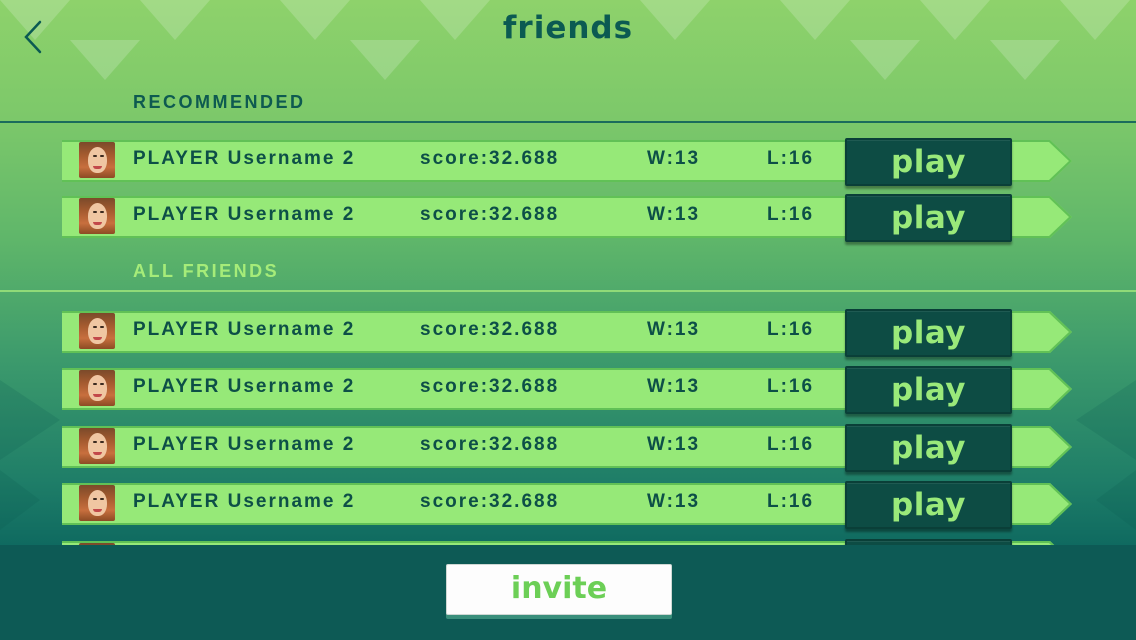 This screenshot has height=640, width=1136. What do you see at coordinates (568, 122) in the screenshot?
I see `divider-recommended` at bounding box center [568, 122].